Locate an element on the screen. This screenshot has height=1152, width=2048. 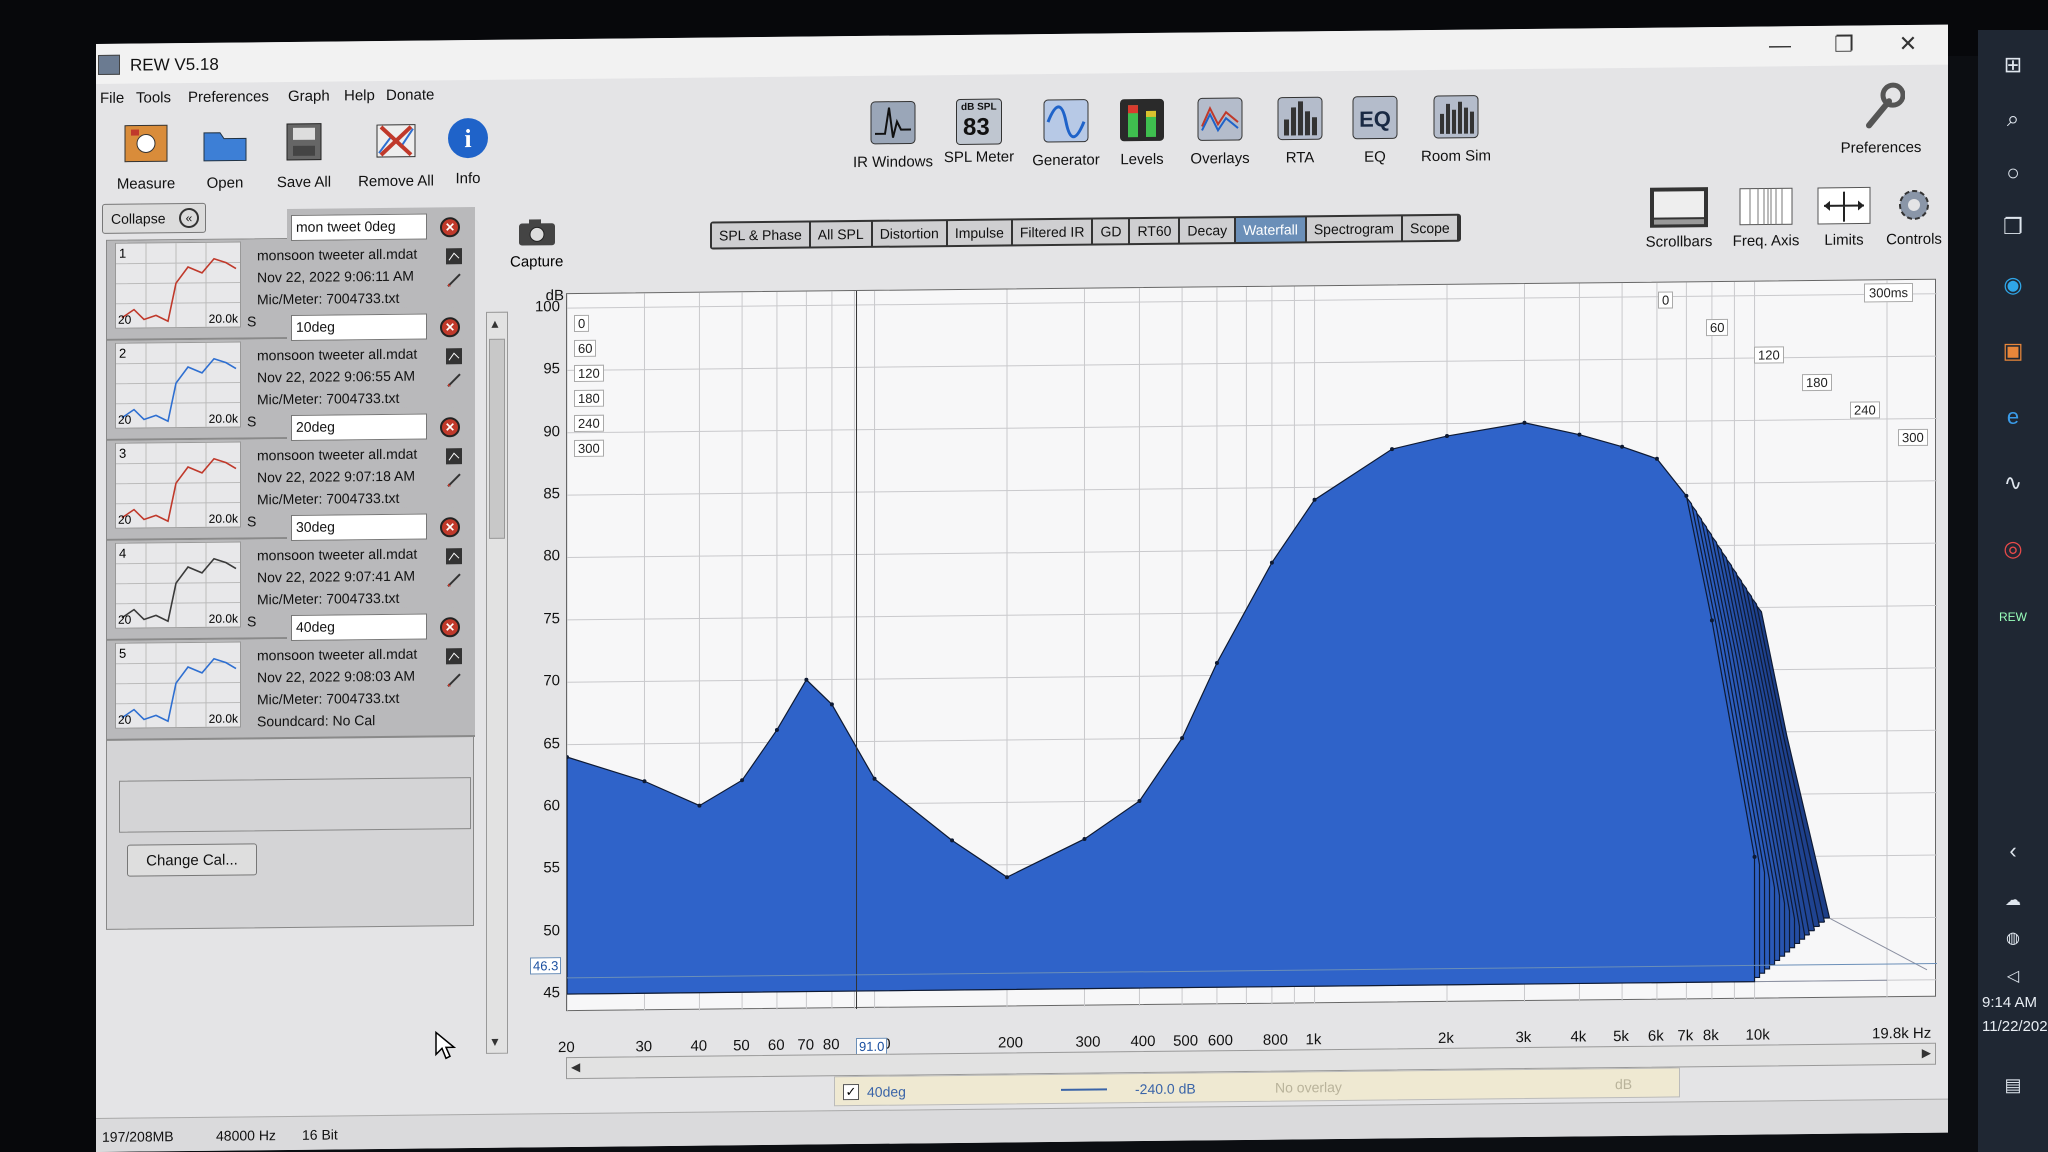
open-button: Open is located at coordinates (225, 155).